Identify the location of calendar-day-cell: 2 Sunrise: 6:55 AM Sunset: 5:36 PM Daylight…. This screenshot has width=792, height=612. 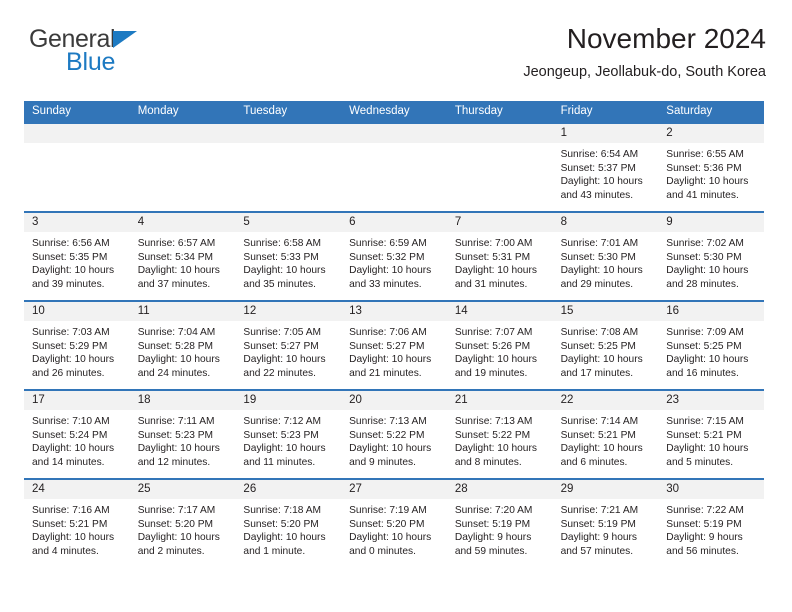
(711, 167).